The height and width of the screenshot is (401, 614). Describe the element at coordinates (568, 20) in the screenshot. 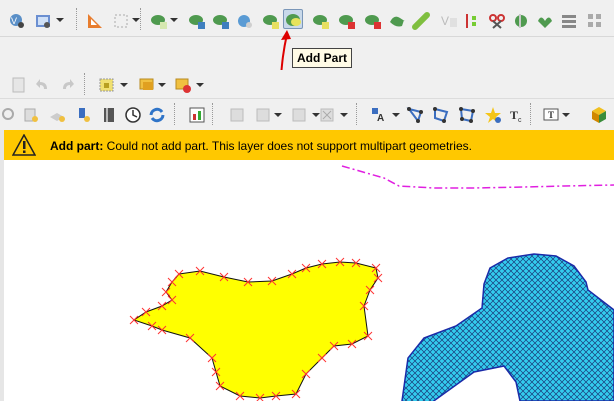

I see `merge-attributes-icon` at that location.